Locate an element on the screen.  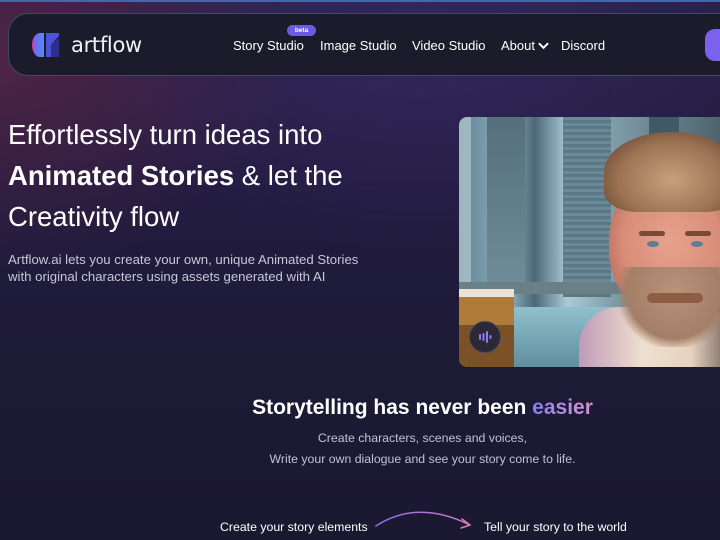
nav-video-studio: Video Studio is located at coordinates (449, 45).